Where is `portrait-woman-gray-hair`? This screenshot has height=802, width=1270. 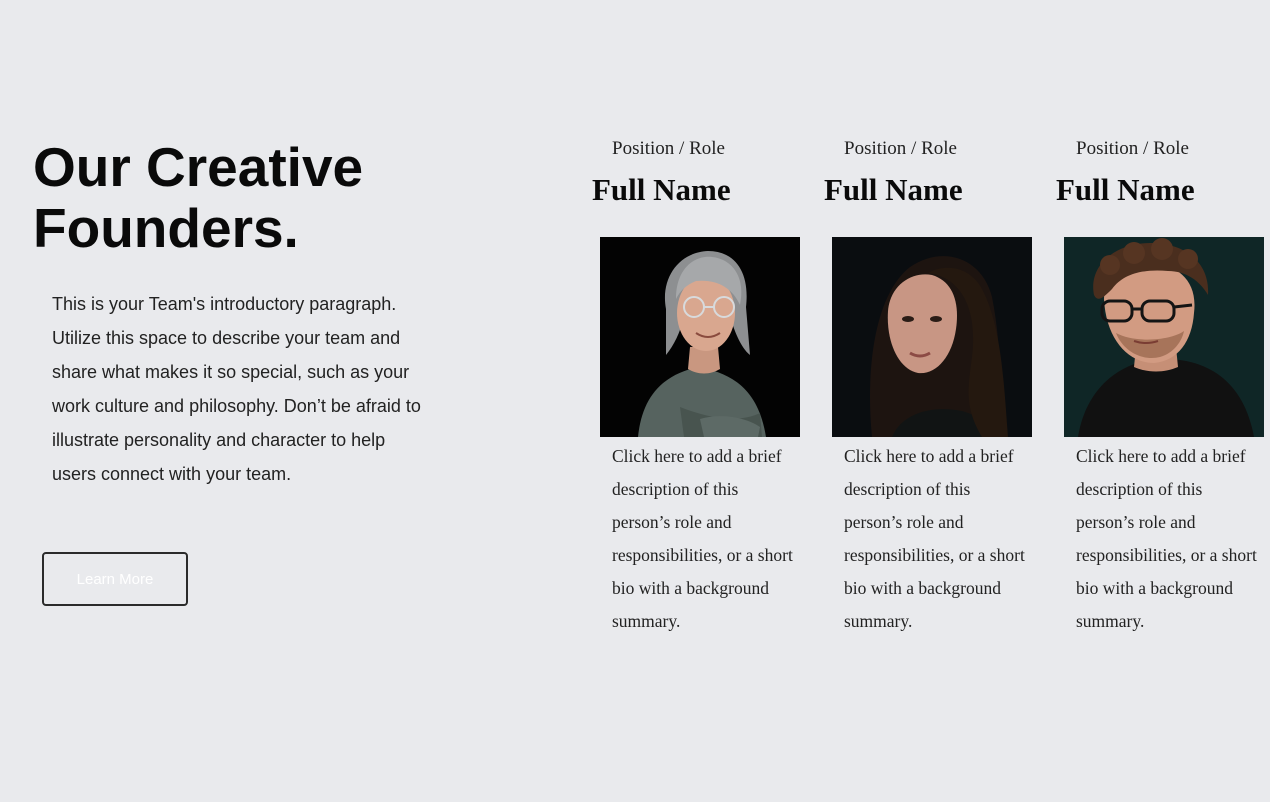
portrait-woman-gray-hair is located at coordinates (700, 337).